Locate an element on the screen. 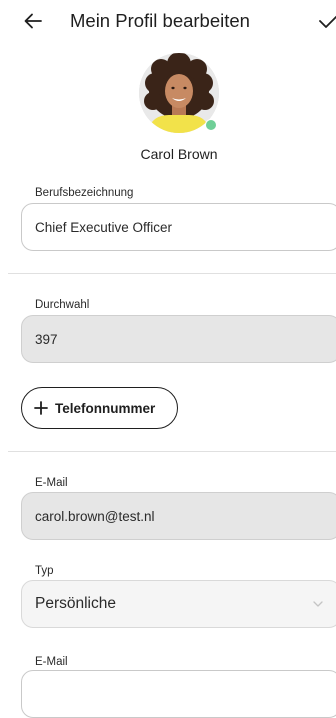  chevron-down-icon is located at coordinates (318, 604).